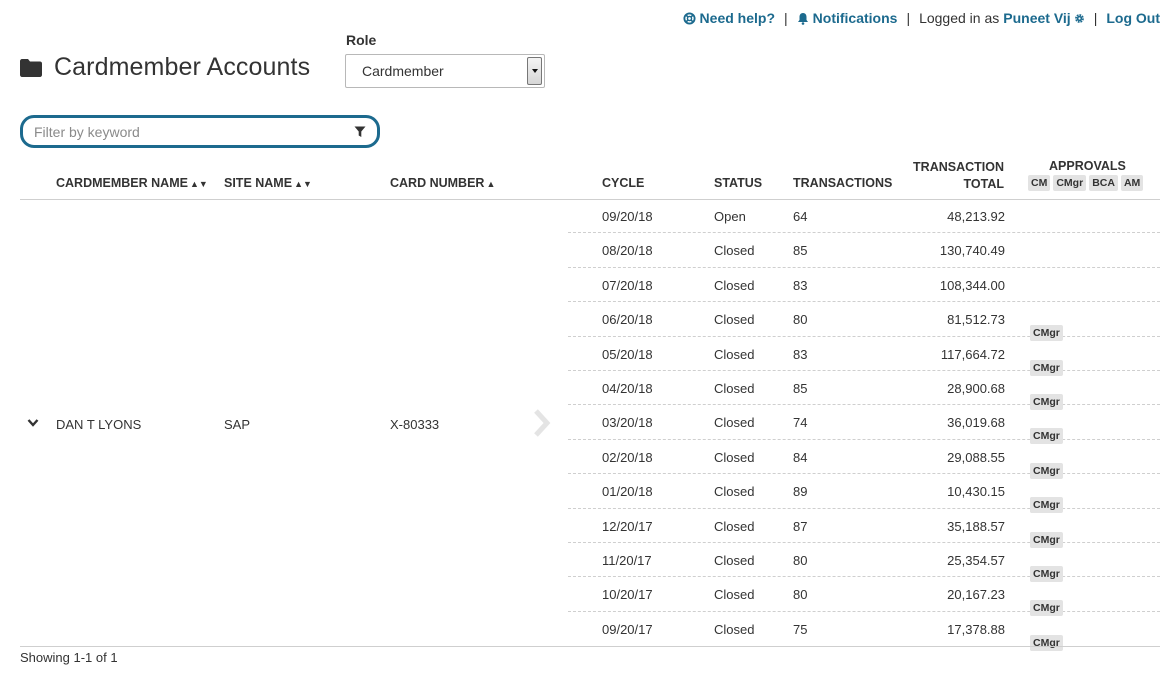 The width and height of the screenshot is (1171, 676). What do you see at coordinates (800, 492) in the screenshot?
I see `transactions-cell: 89` at bounding box center [800, 492].